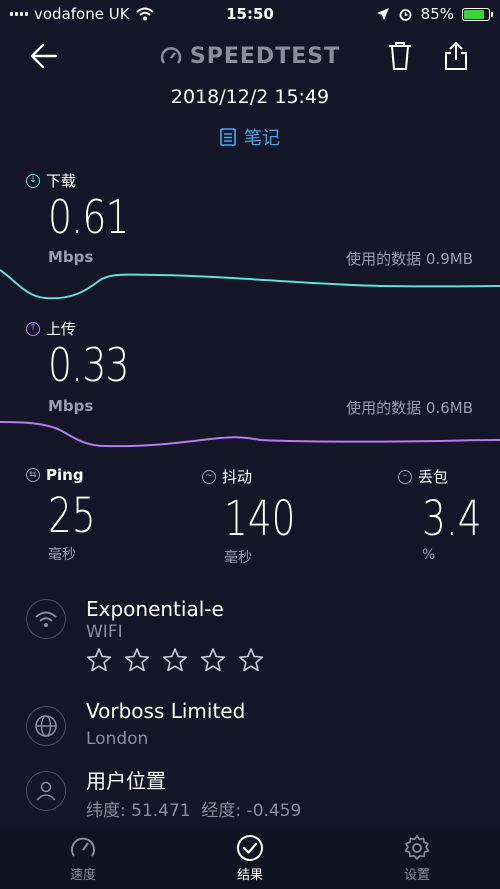 The height and width of the screenshot is (889, 500). What do you see at coordinates (71, 406) in the screenshot?
I see `upload-unit: Mbps` at bounding box center [71, 406].